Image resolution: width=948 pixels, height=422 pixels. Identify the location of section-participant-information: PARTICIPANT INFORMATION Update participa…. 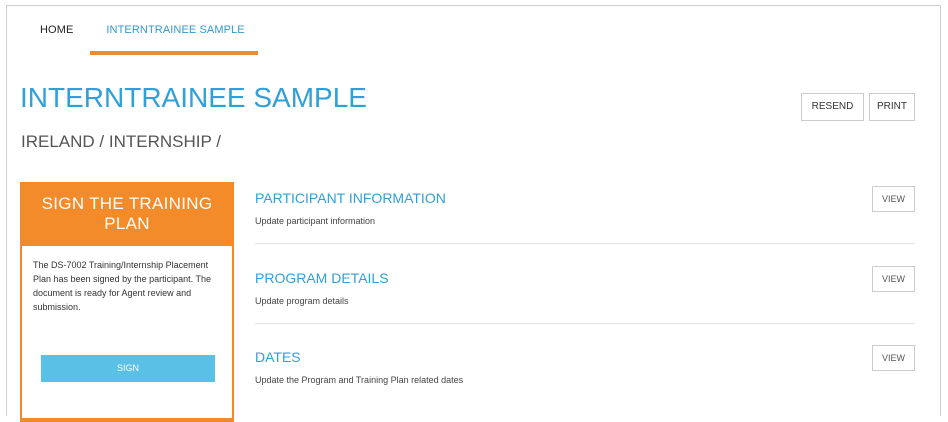
(585, 206).